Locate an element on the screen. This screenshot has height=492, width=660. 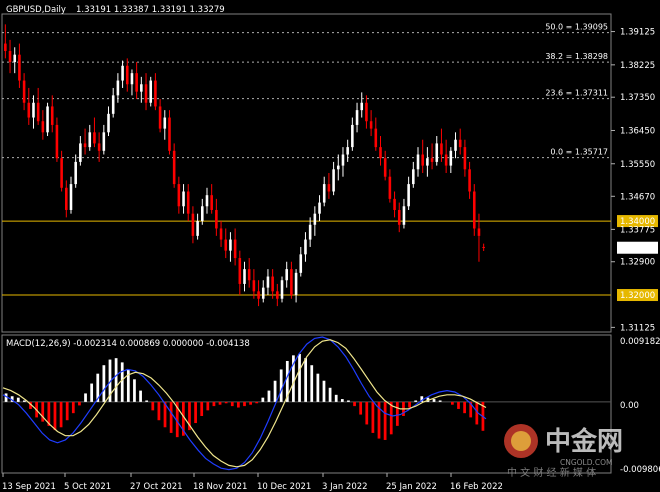
fib-label: 23.6 = 1.37311 is located at coordinates (576, 93).